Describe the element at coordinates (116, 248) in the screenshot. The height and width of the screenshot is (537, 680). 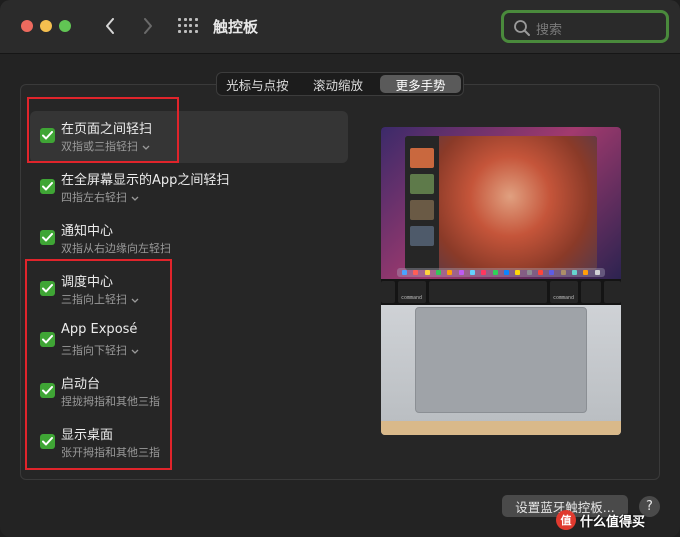
I see `gesture-desc: 双指从右边缘向左轻扫` at that location.